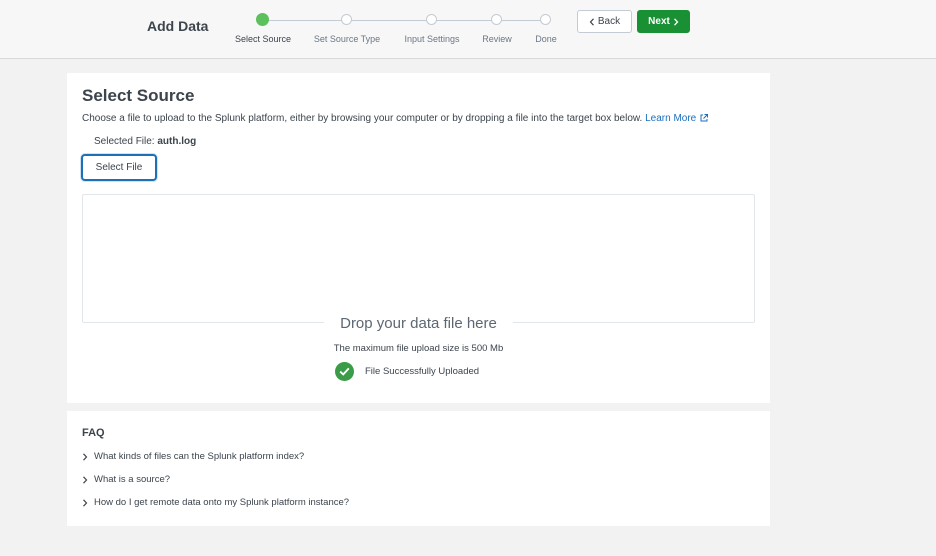 Image resolution: width=936 pixels, height=556 pixels. What do you see at coordinates (546, 39) in the screenshot?
I see `step-label-done: Done` at bounding box center [546, 39].